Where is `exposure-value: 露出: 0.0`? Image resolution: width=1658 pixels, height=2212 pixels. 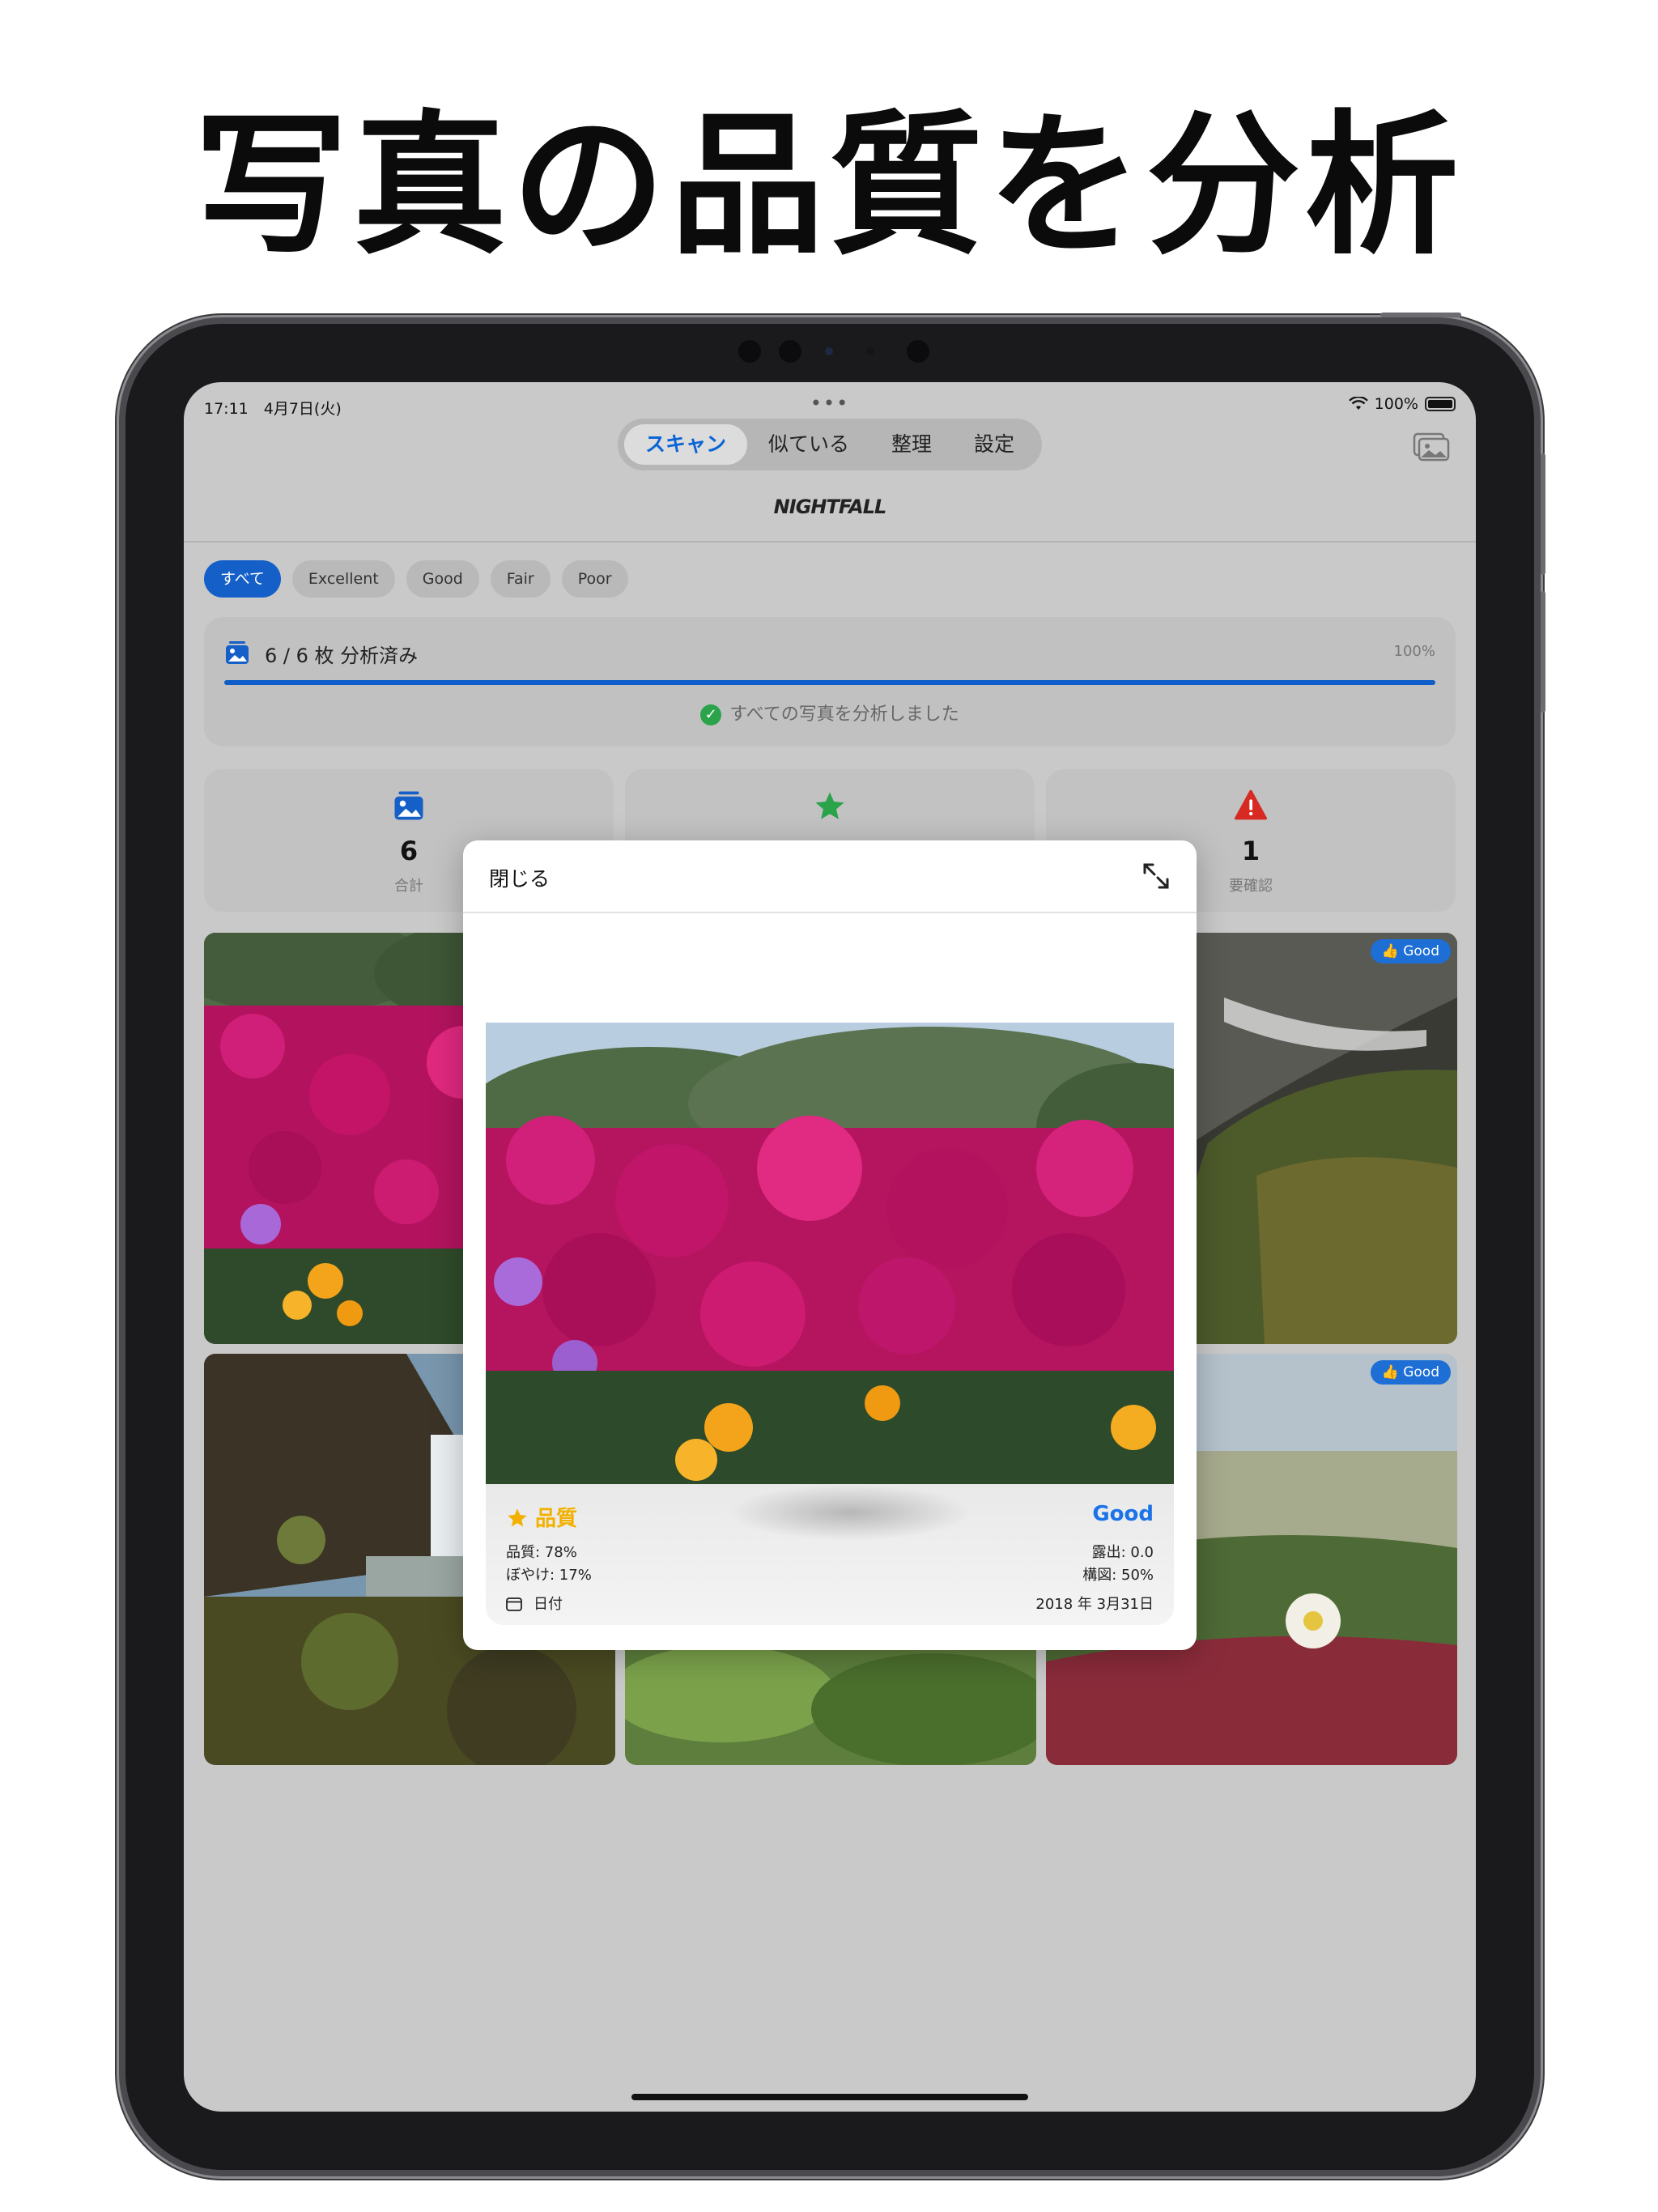
exposure-value: 露出: 0.0 is located at coordinates (1122, 1553).